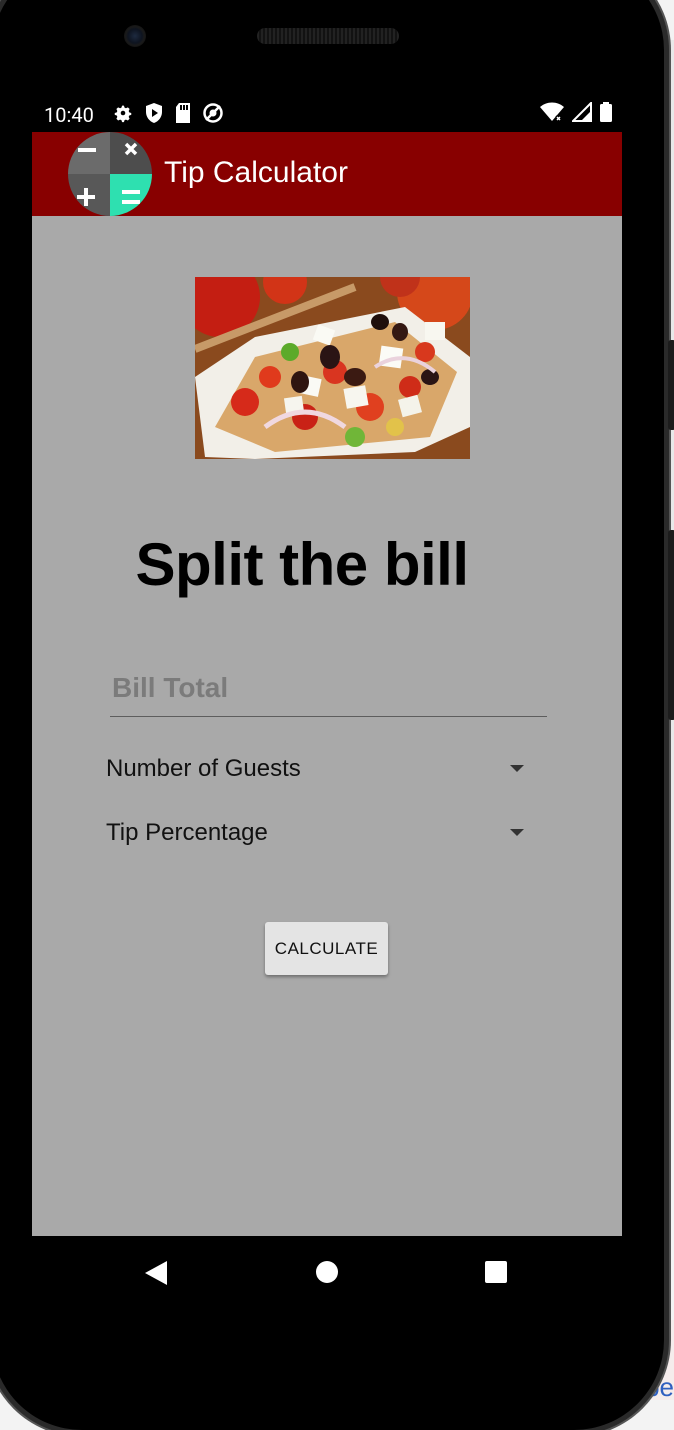 The image size is (674, 1430). I want to click on app-title: Tip Calculator, so click(256, 172).